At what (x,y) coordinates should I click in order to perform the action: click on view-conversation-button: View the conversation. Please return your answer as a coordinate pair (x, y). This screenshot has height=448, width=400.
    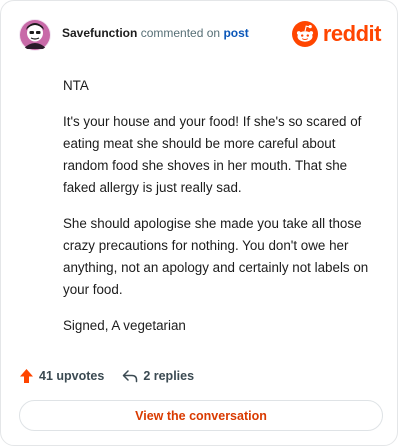
    Looking at the image, I should click on (201, 415).